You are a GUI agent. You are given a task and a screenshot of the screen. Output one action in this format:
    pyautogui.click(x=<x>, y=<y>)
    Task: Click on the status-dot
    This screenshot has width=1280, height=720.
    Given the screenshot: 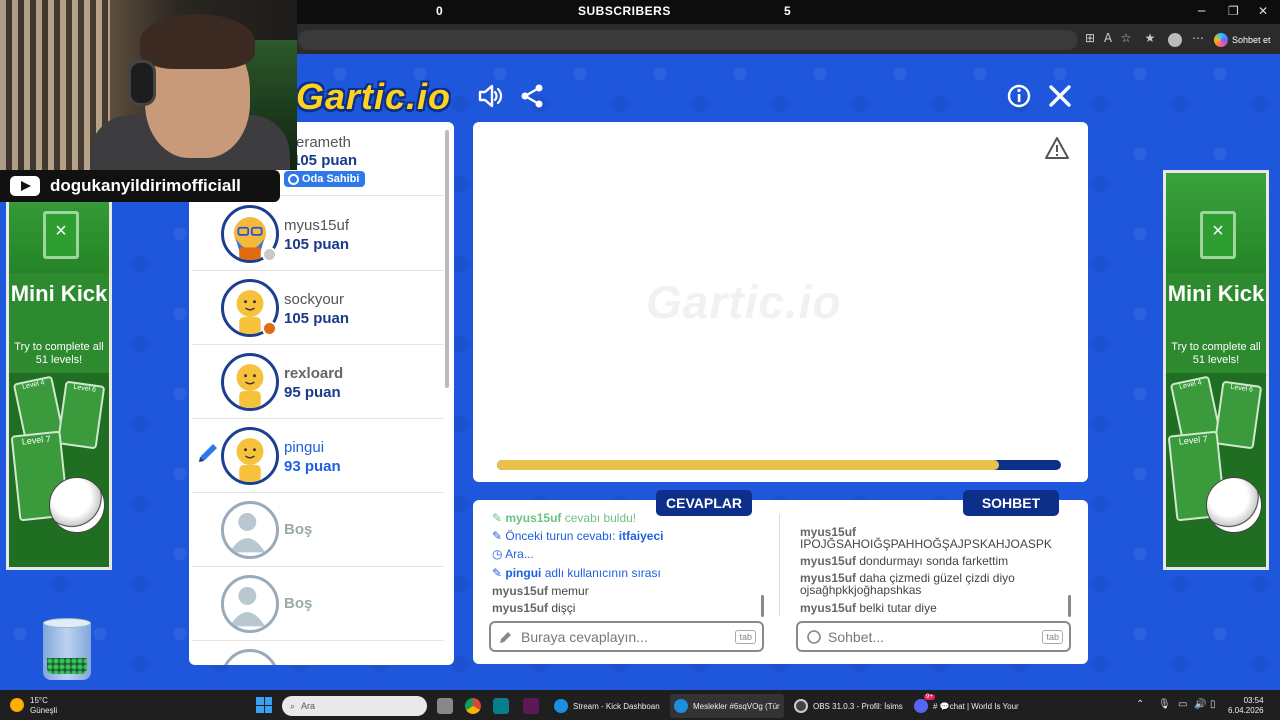 What is the action you would take?
    pyautogui.click(x=269, y=328)
    